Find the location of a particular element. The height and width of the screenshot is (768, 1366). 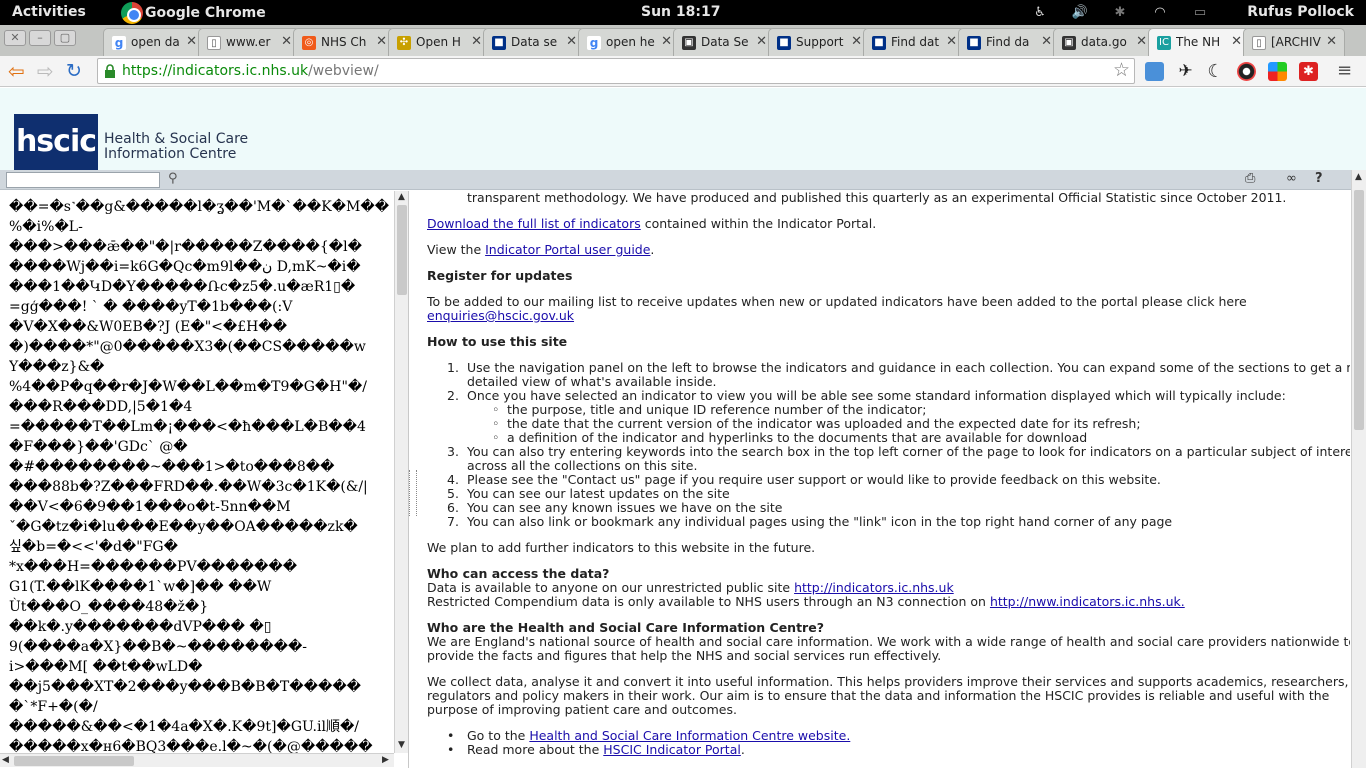

garbled-line: ���R���DD,|5�1�4 is located at coordinates (101, 407).